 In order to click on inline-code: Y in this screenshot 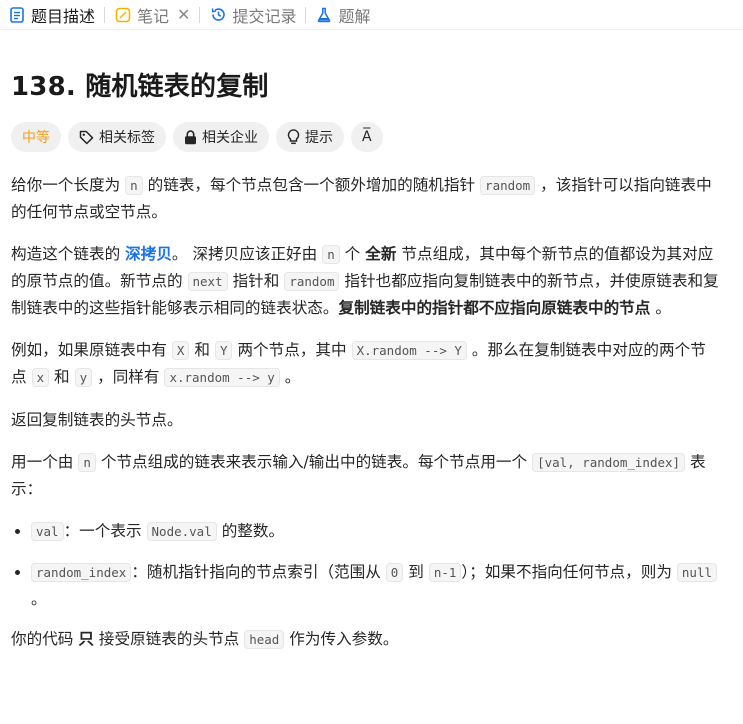, I will do `click(223, 350)`.